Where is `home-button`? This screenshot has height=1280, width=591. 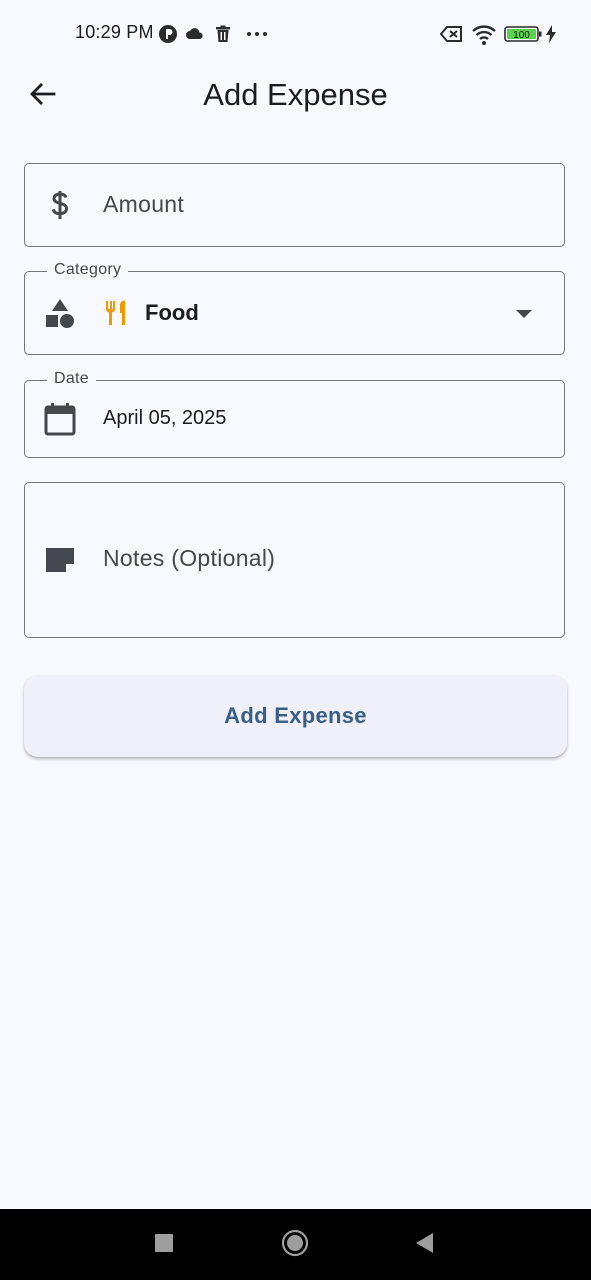
home-button is located at coordinates (295, 1245).